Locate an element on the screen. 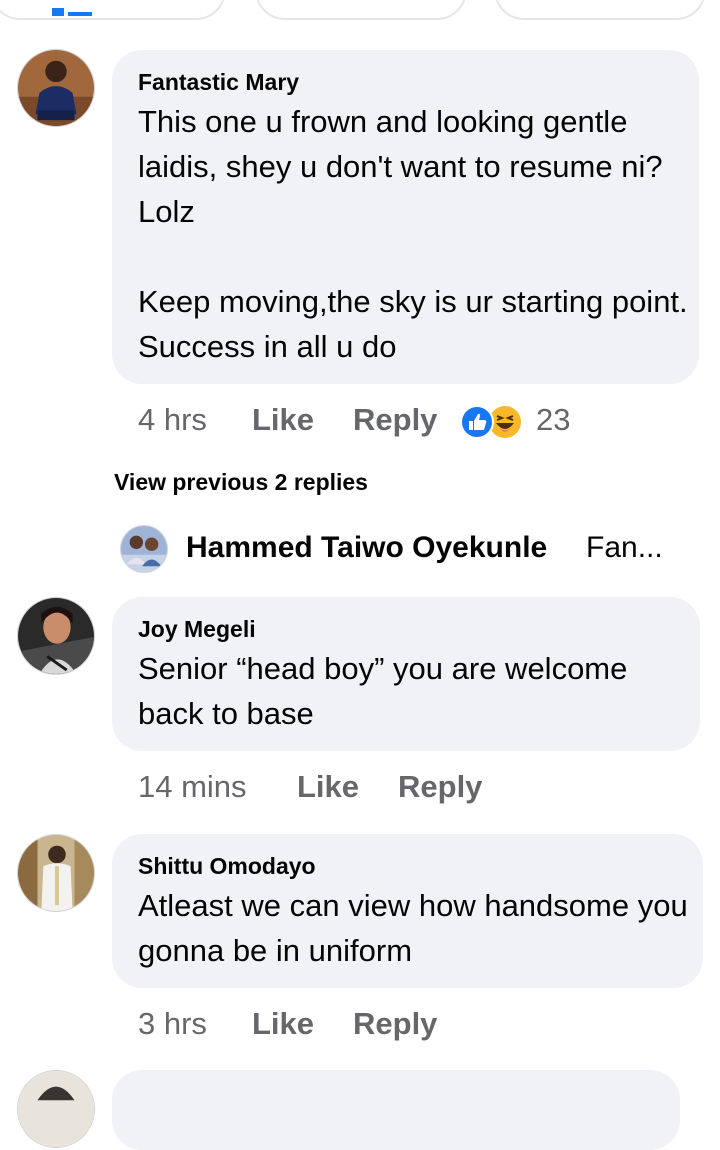  view-previous-replies-link: View previous 2 replies is located at coordinates (241, 482).